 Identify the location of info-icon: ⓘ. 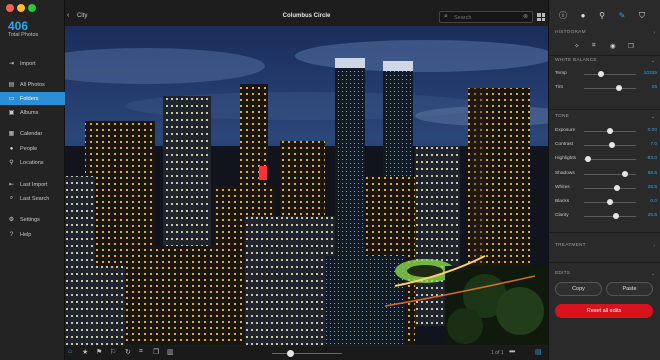
(563, 16).